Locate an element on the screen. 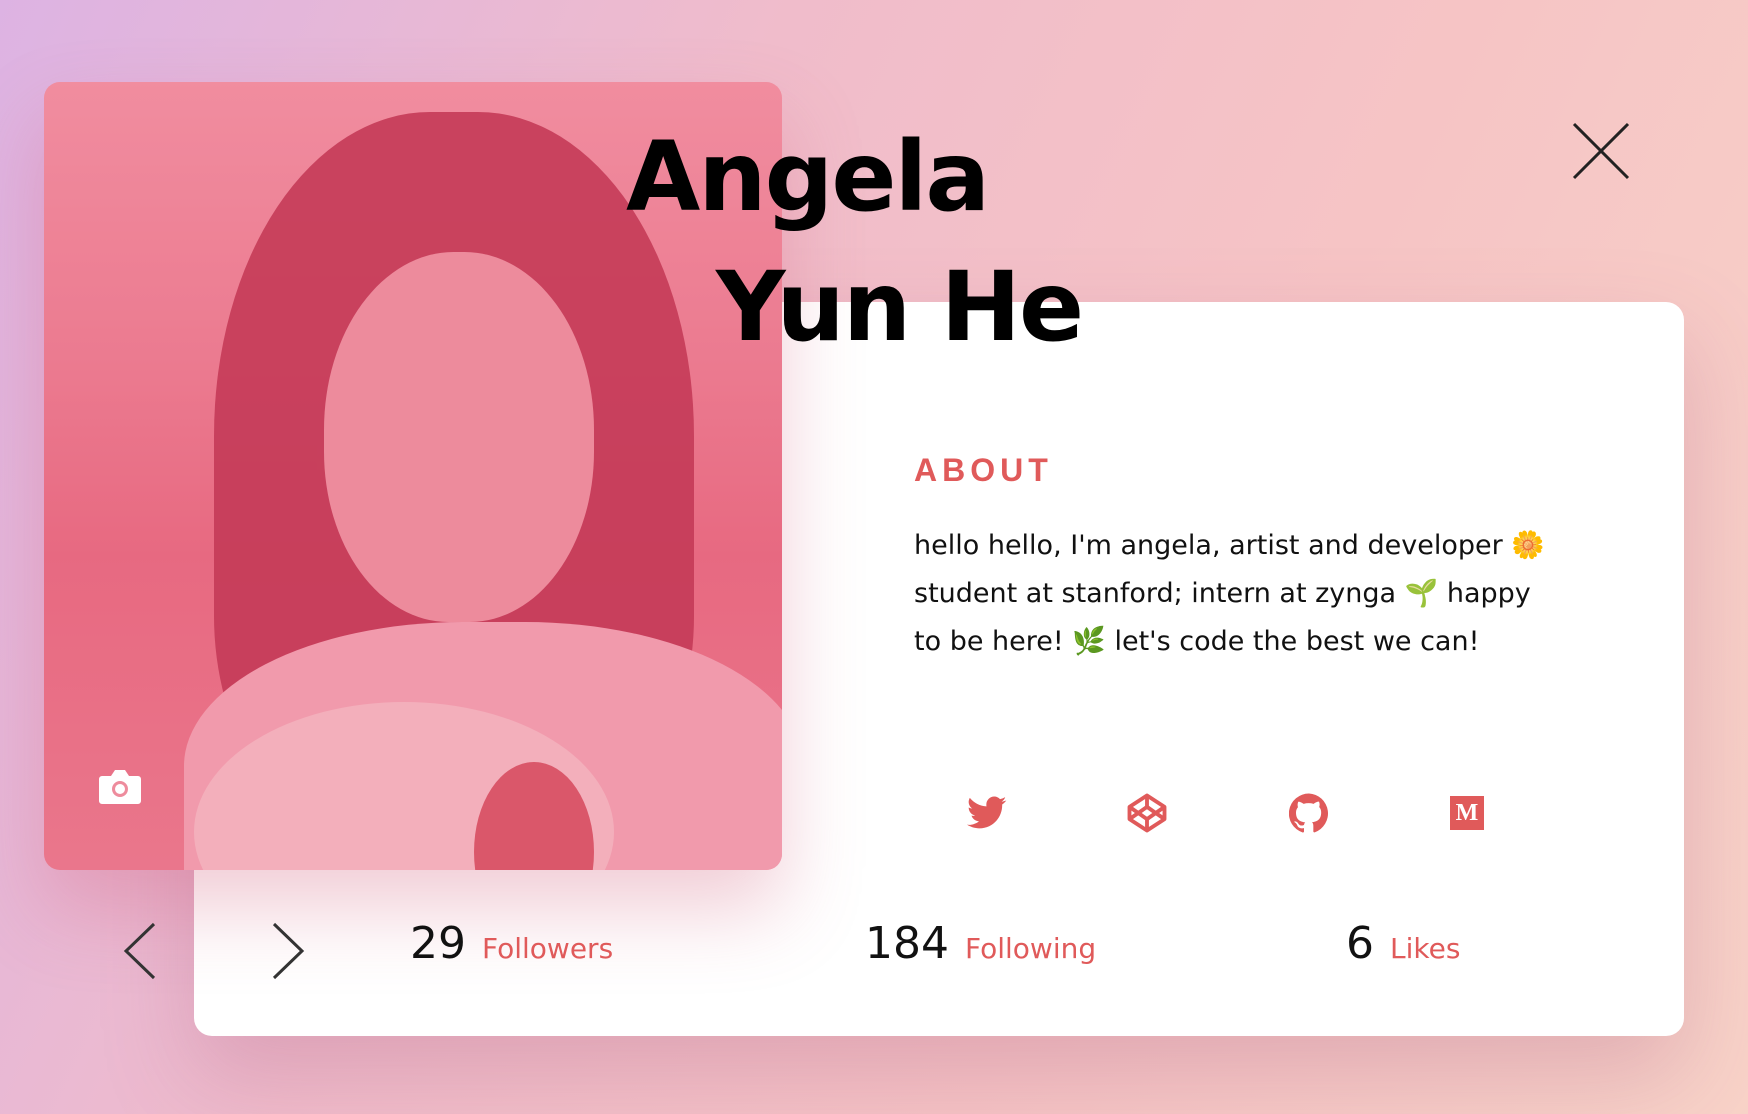  twitter-link is located at coordinates (987, 813).